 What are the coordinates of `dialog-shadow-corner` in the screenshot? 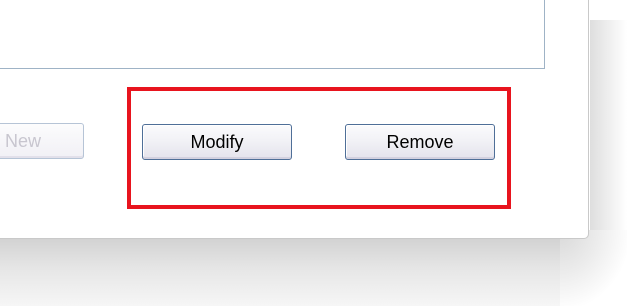 It's located at (593, 268).